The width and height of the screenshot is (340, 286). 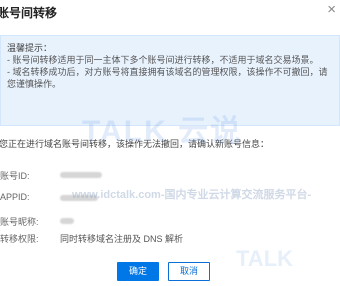 I want to click on cancel-button: 取消, so click(x=189, y=271).